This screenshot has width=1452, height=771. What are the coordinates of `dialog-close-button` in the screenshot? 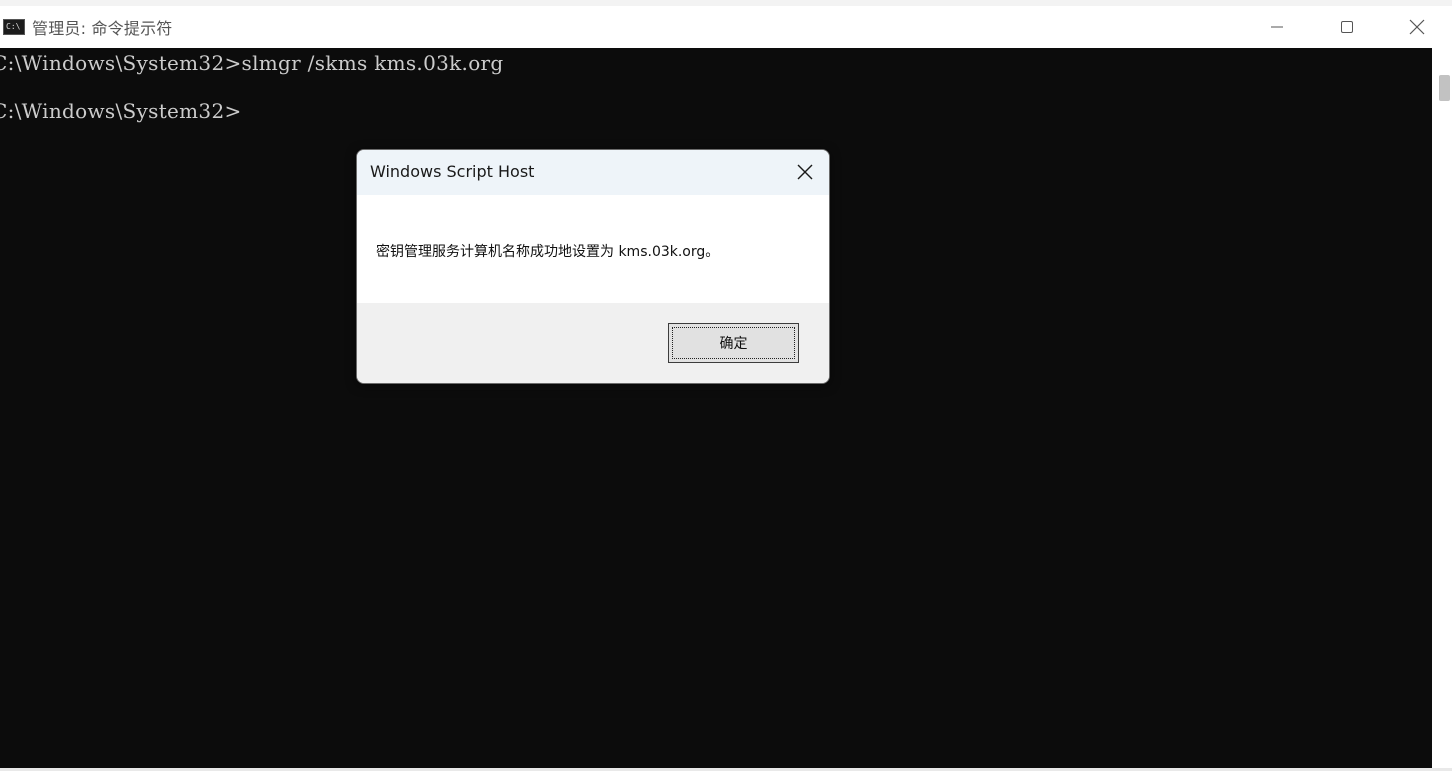 It's located at (805, 172).